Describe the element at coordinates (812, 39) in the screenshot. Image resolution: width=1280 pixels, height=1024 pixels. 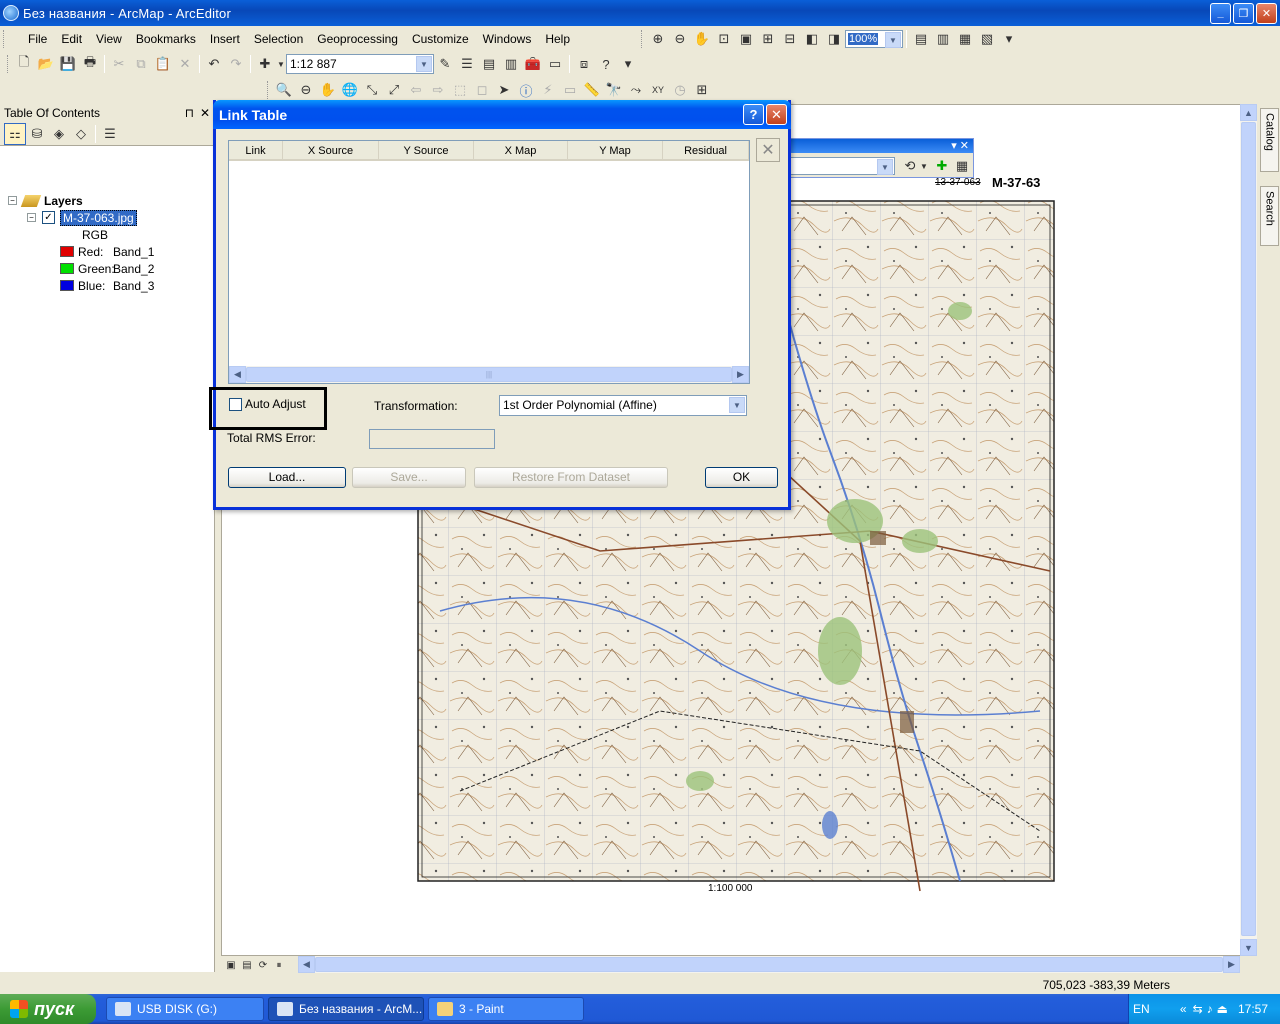
I see `go-back-extent-icon: ◧` at that location.